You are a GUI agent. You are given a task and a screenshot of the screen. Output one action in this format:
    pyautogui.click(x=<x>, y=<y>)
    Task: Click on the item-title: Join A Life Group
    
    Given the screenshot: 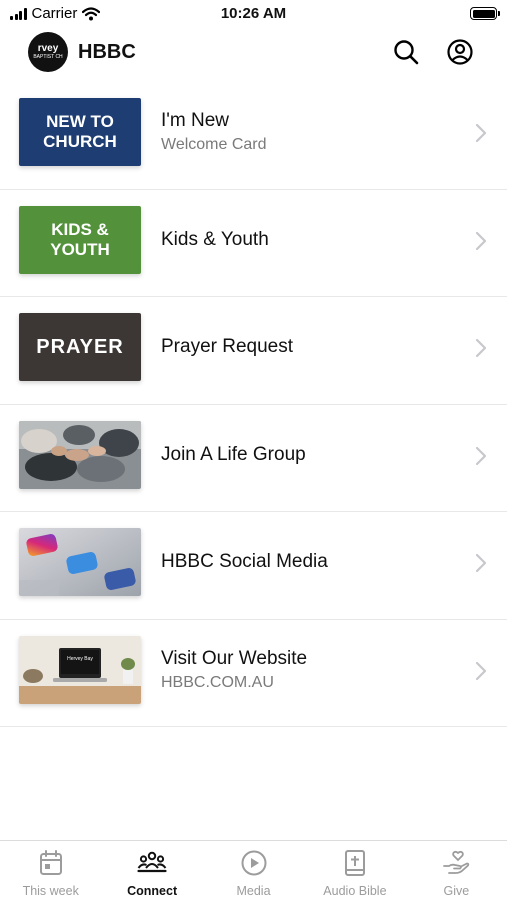 What is the action you would take?
    pyautogui.click(x=233, y=454)
    